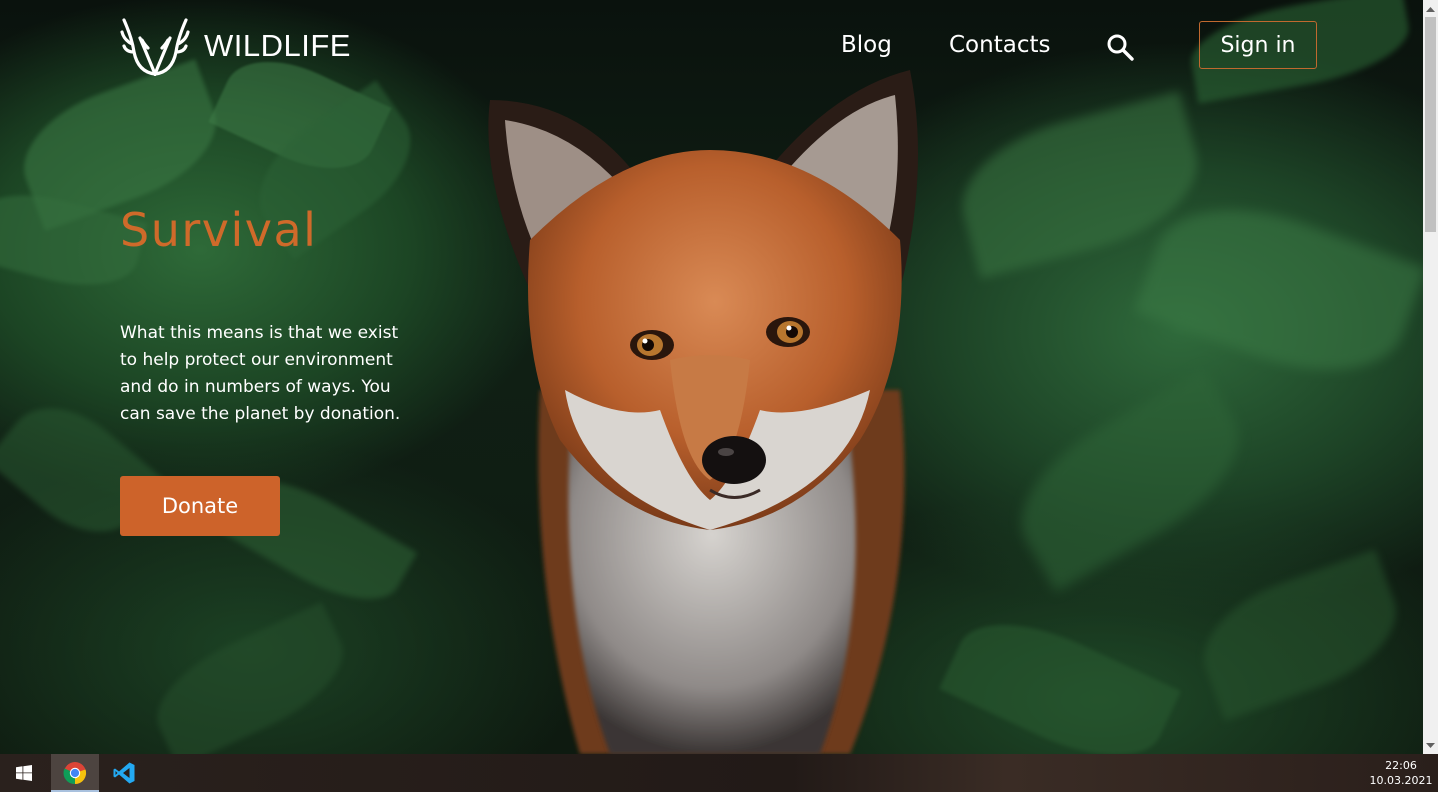  What do you see at coordinates (1401, 765) in the screenshot?
I see `clock-time: 22:06` at bounding box center [1401, 765].